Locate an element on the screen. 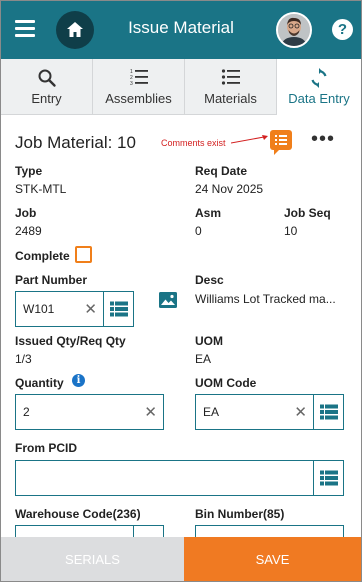 The width and height of the screenshot is (362, 582). desc-label: Desc is located at coordinates (209, 280).